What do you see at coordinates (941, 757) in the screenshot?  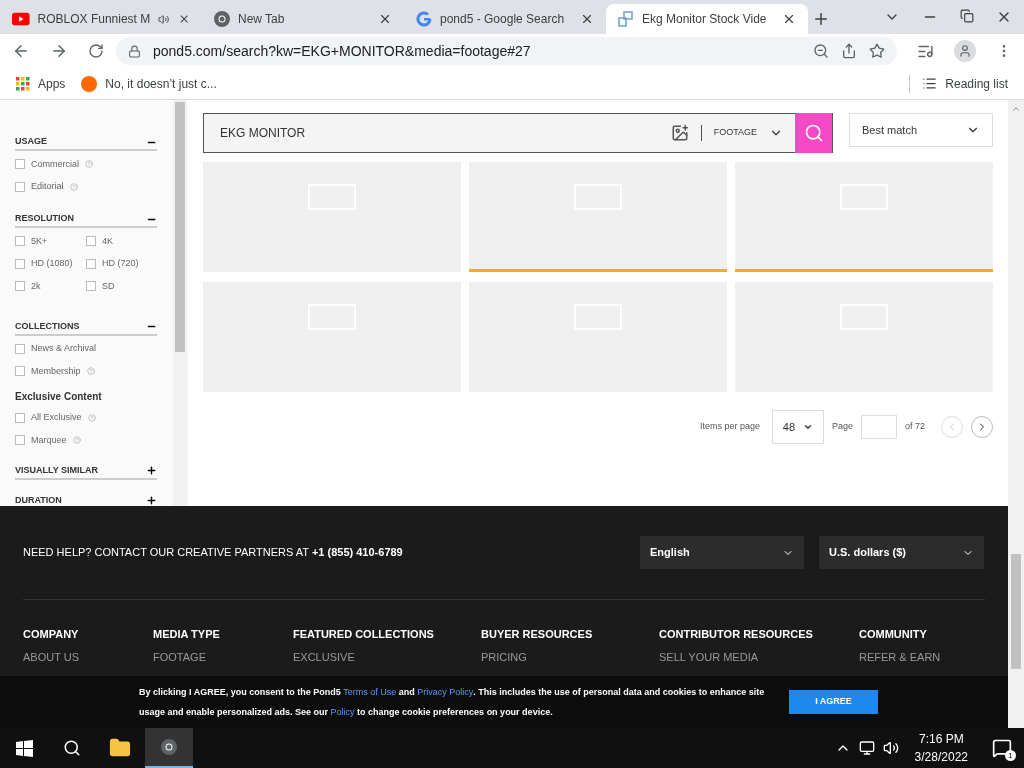 I see `clock-date: 3/28/2022` at bounding box center [941, 757].